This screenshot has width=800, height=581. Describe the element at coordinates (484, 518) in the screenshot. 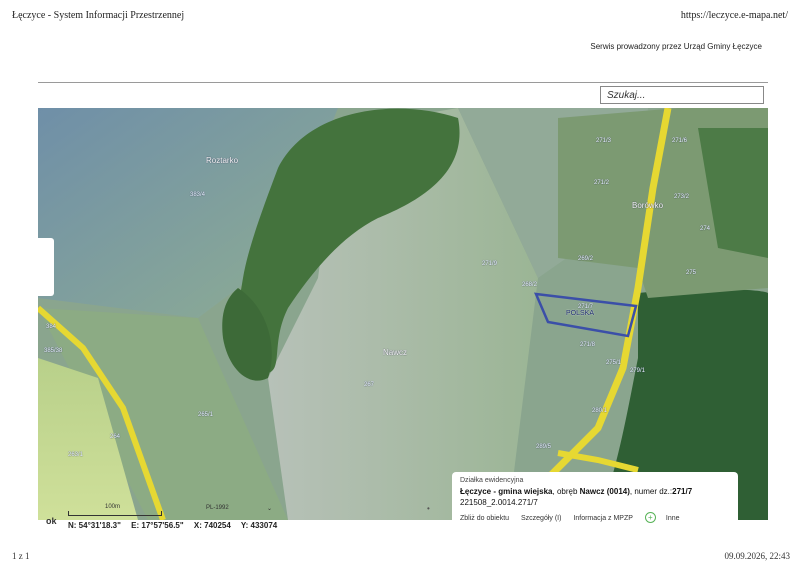

I see `zoom-to-object-link: Zbliż do obiektu` at that location.